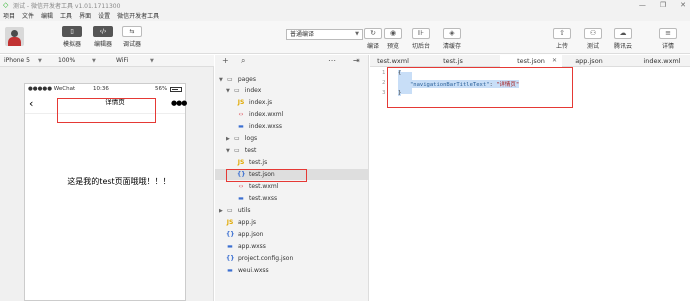 The height and width of the screenshot is (301, 690). I want to click on wxml-file-icon: ‹›, so click(241, 186).